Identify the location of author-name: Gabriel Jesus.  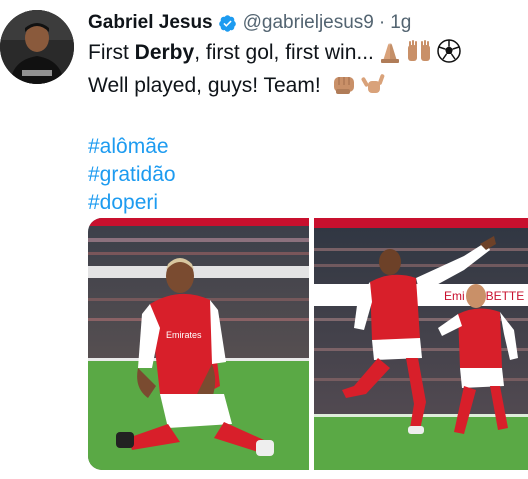
(150, 23).